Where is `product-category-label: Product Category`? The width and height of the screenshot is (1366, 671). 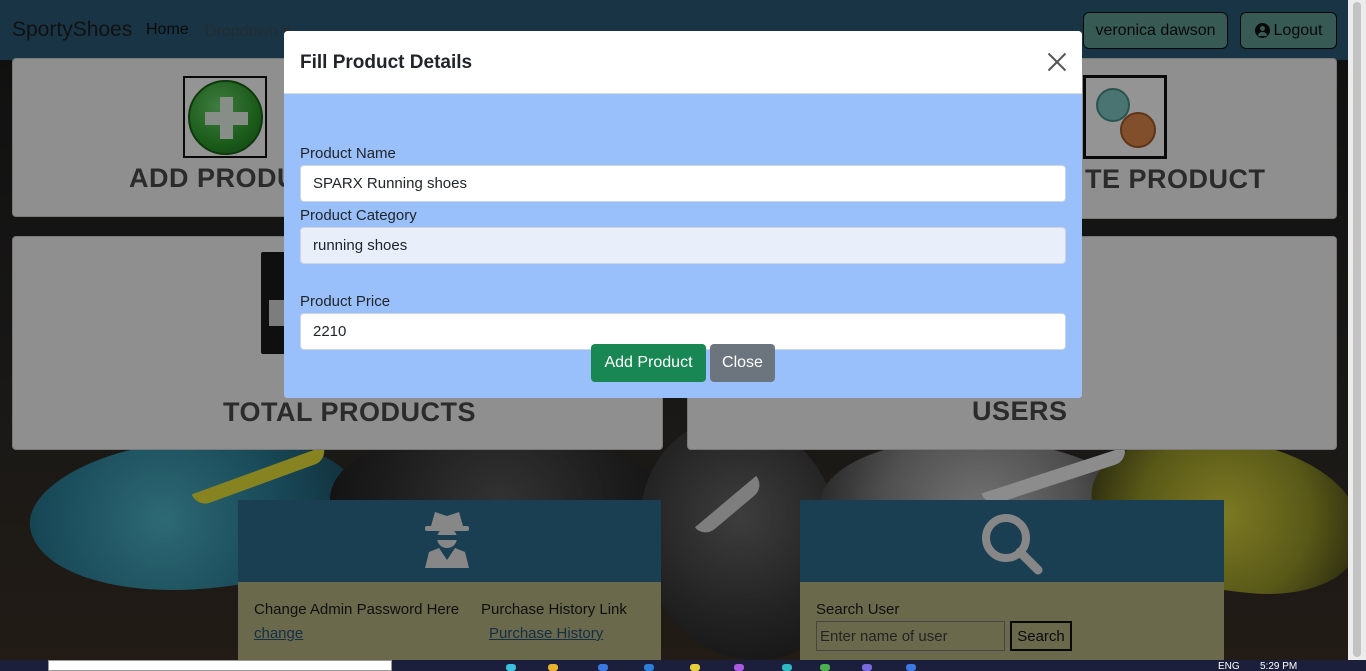 product-category-label: Product Category is located at coordinates (358, 215).